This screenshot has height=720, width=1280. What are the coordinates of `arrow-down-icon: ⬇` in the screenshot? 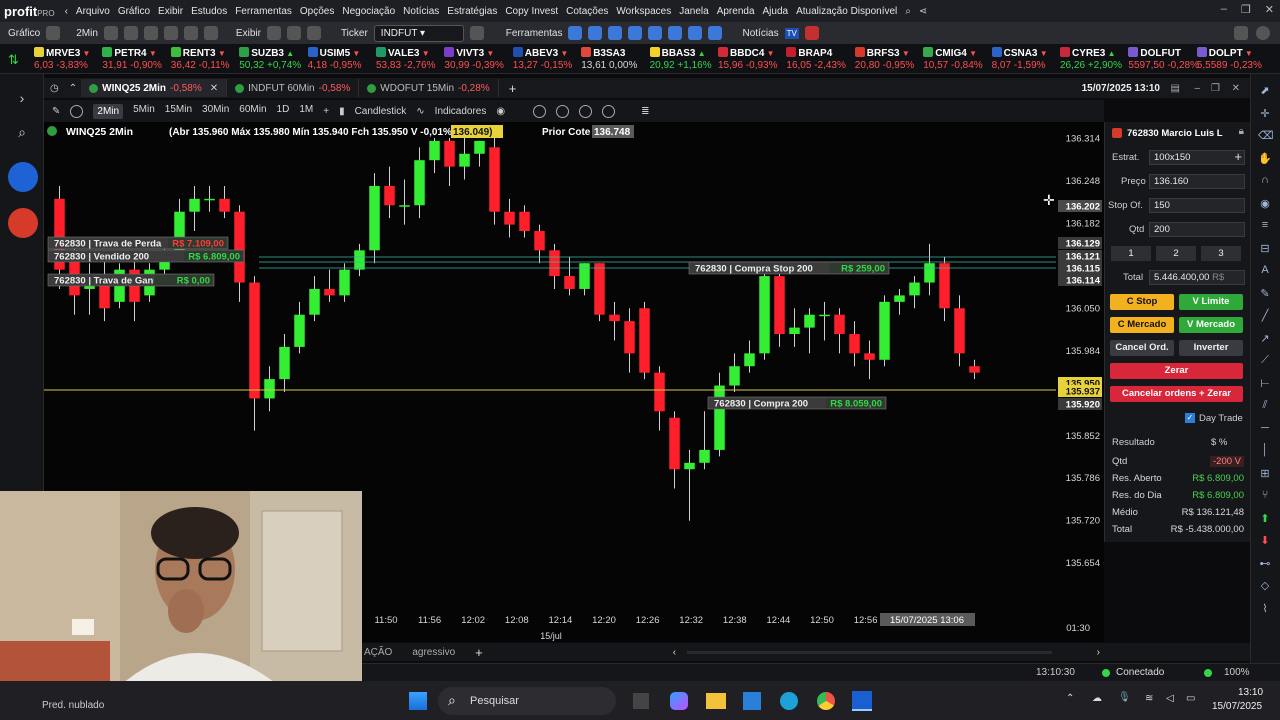 It's located at (1265, 541).